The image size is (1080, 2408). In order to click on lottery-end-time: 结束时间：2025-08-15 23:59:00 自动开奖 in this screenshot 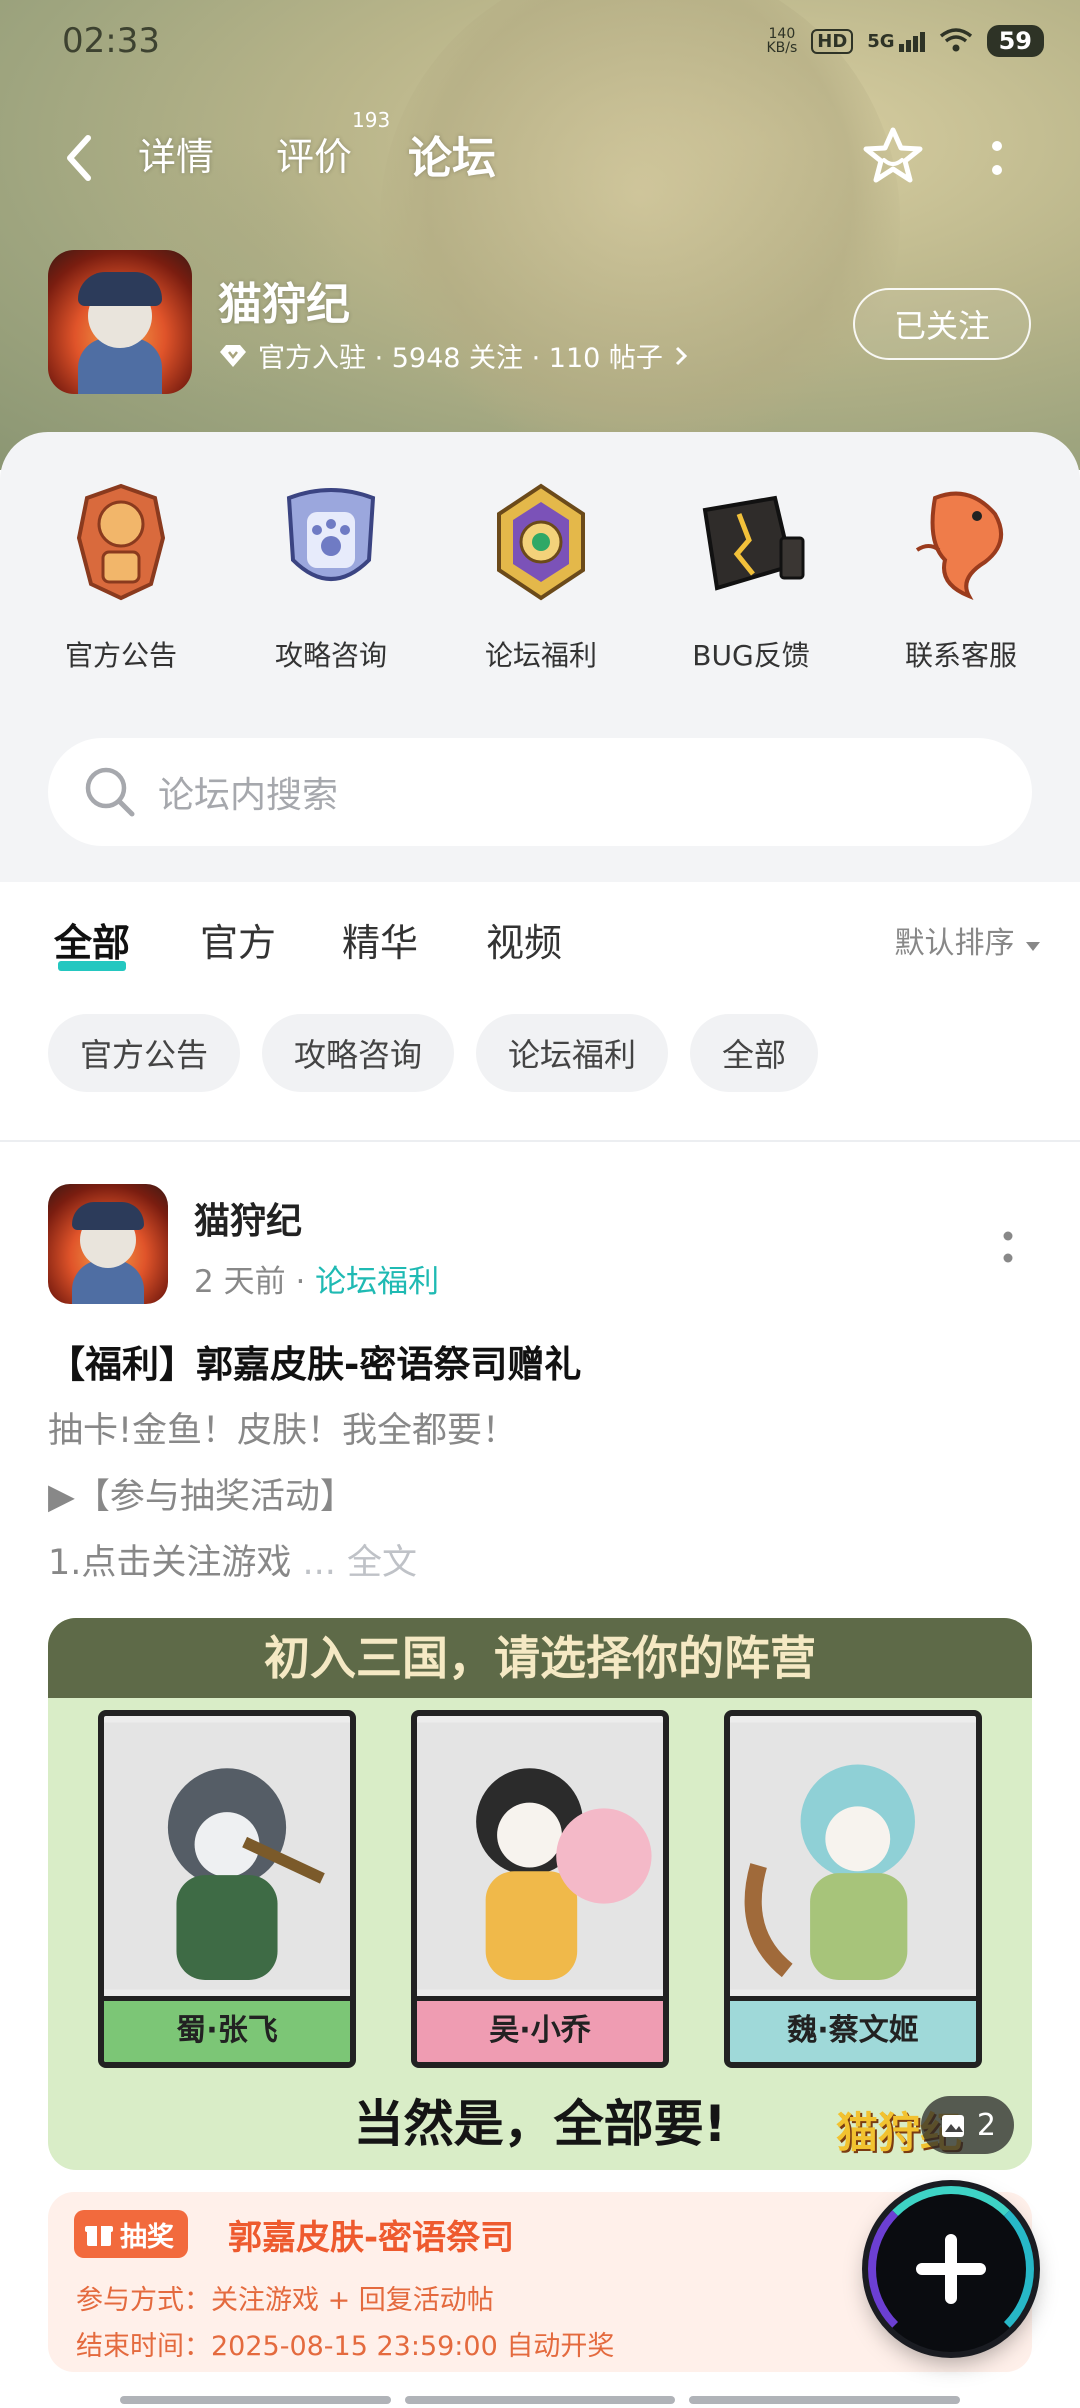, I will do `click(345, 2346)`.